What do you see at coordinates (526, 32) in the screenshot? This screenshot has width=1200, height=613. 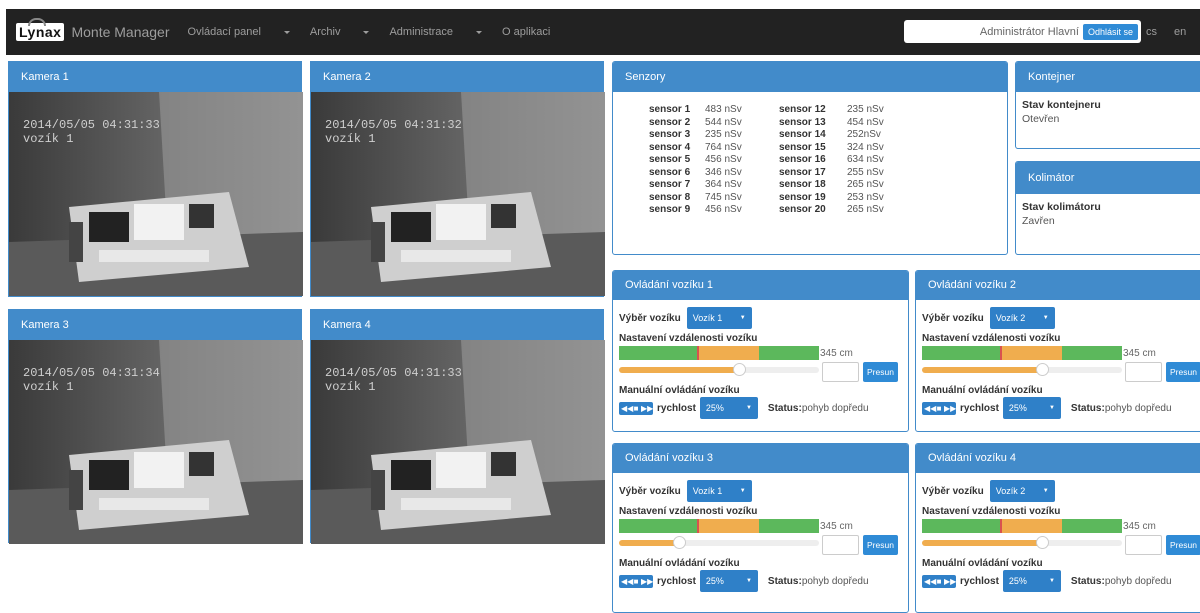 I see `menu-about: O aplikaci` at bounding box center [526, 32].